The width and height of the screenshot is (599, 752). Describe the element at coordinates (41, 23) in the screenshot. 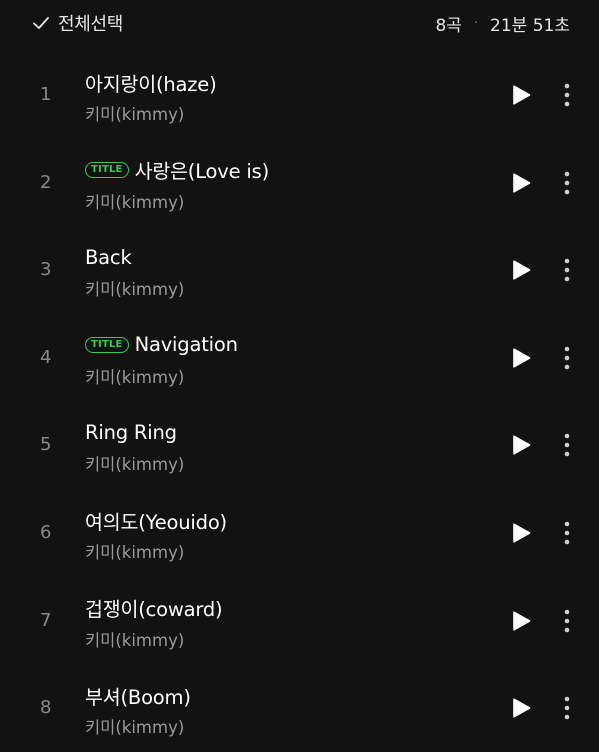

I see `check-icon` at that location.